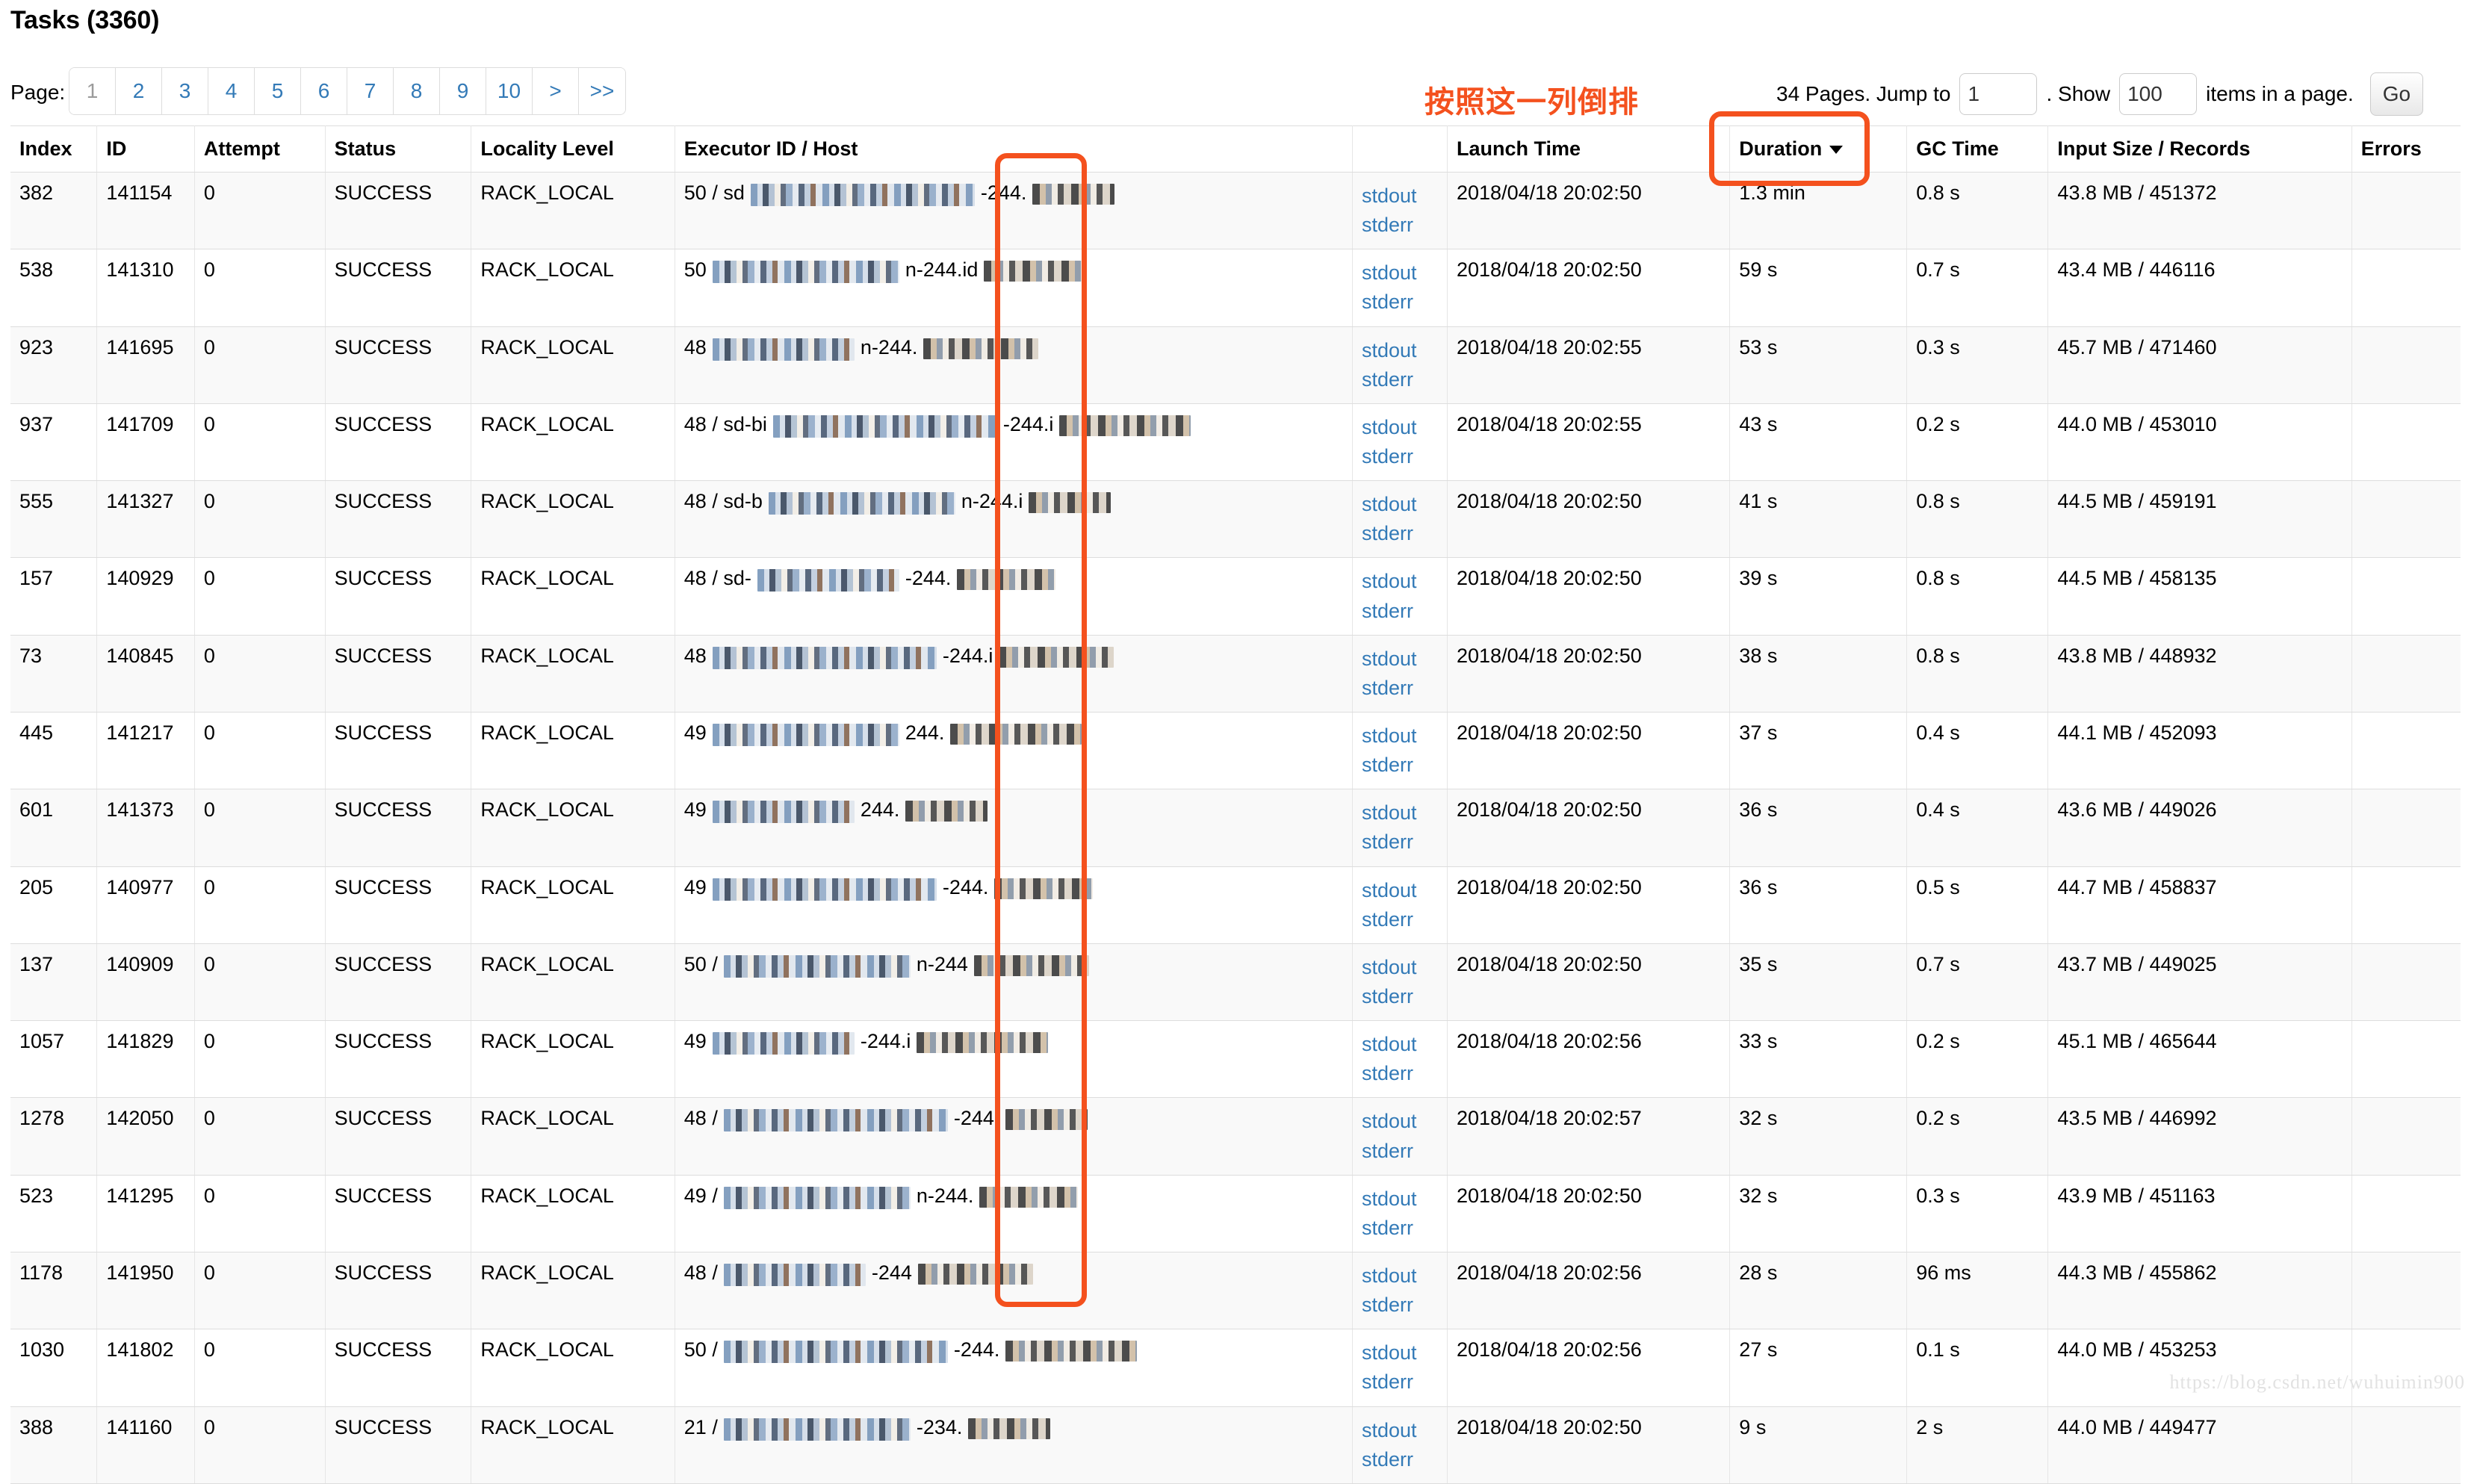  Describe the element at coordinates (2199, 751) in the screenshot. I see `cell-input-size-records: 44.1 MB / 452093` at that location.